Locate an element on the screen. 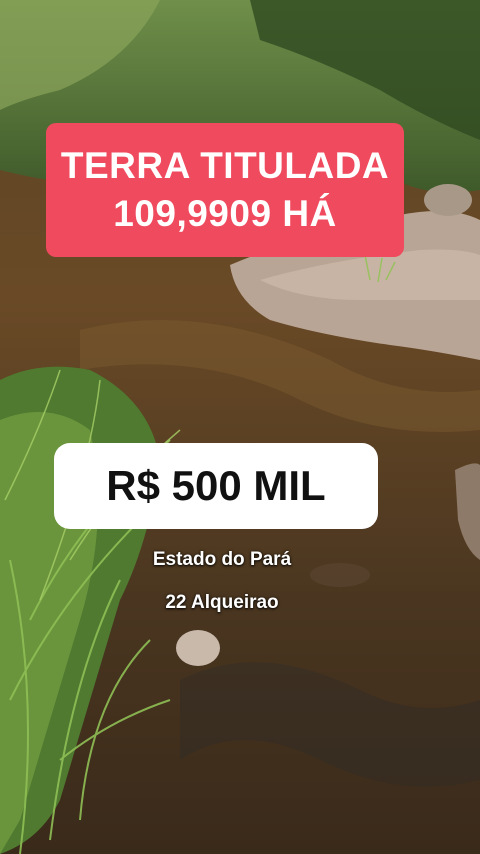 The image size is (480, 854). location-caption: Estado do Pará is located at coordinates (222, 559).